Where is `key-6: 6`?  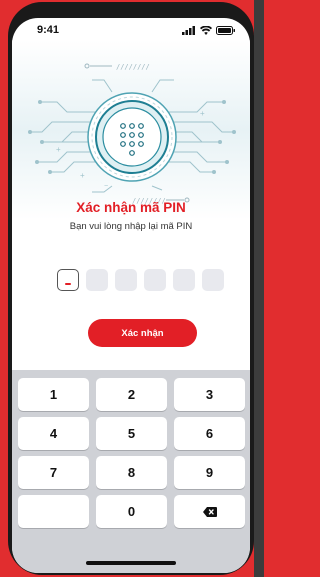 key-6: 6 is located at coordinates (209, 433).